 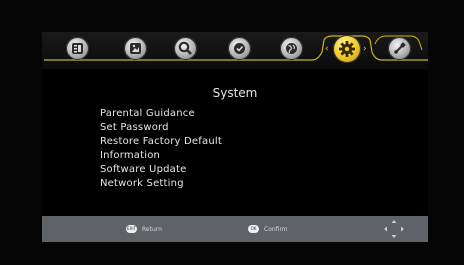 What do you see at coordinates (161, 141) in the screenshot?
I see `menu-item-restore-factory-default: Restore Factory Default` at bounding box center [161, 141].